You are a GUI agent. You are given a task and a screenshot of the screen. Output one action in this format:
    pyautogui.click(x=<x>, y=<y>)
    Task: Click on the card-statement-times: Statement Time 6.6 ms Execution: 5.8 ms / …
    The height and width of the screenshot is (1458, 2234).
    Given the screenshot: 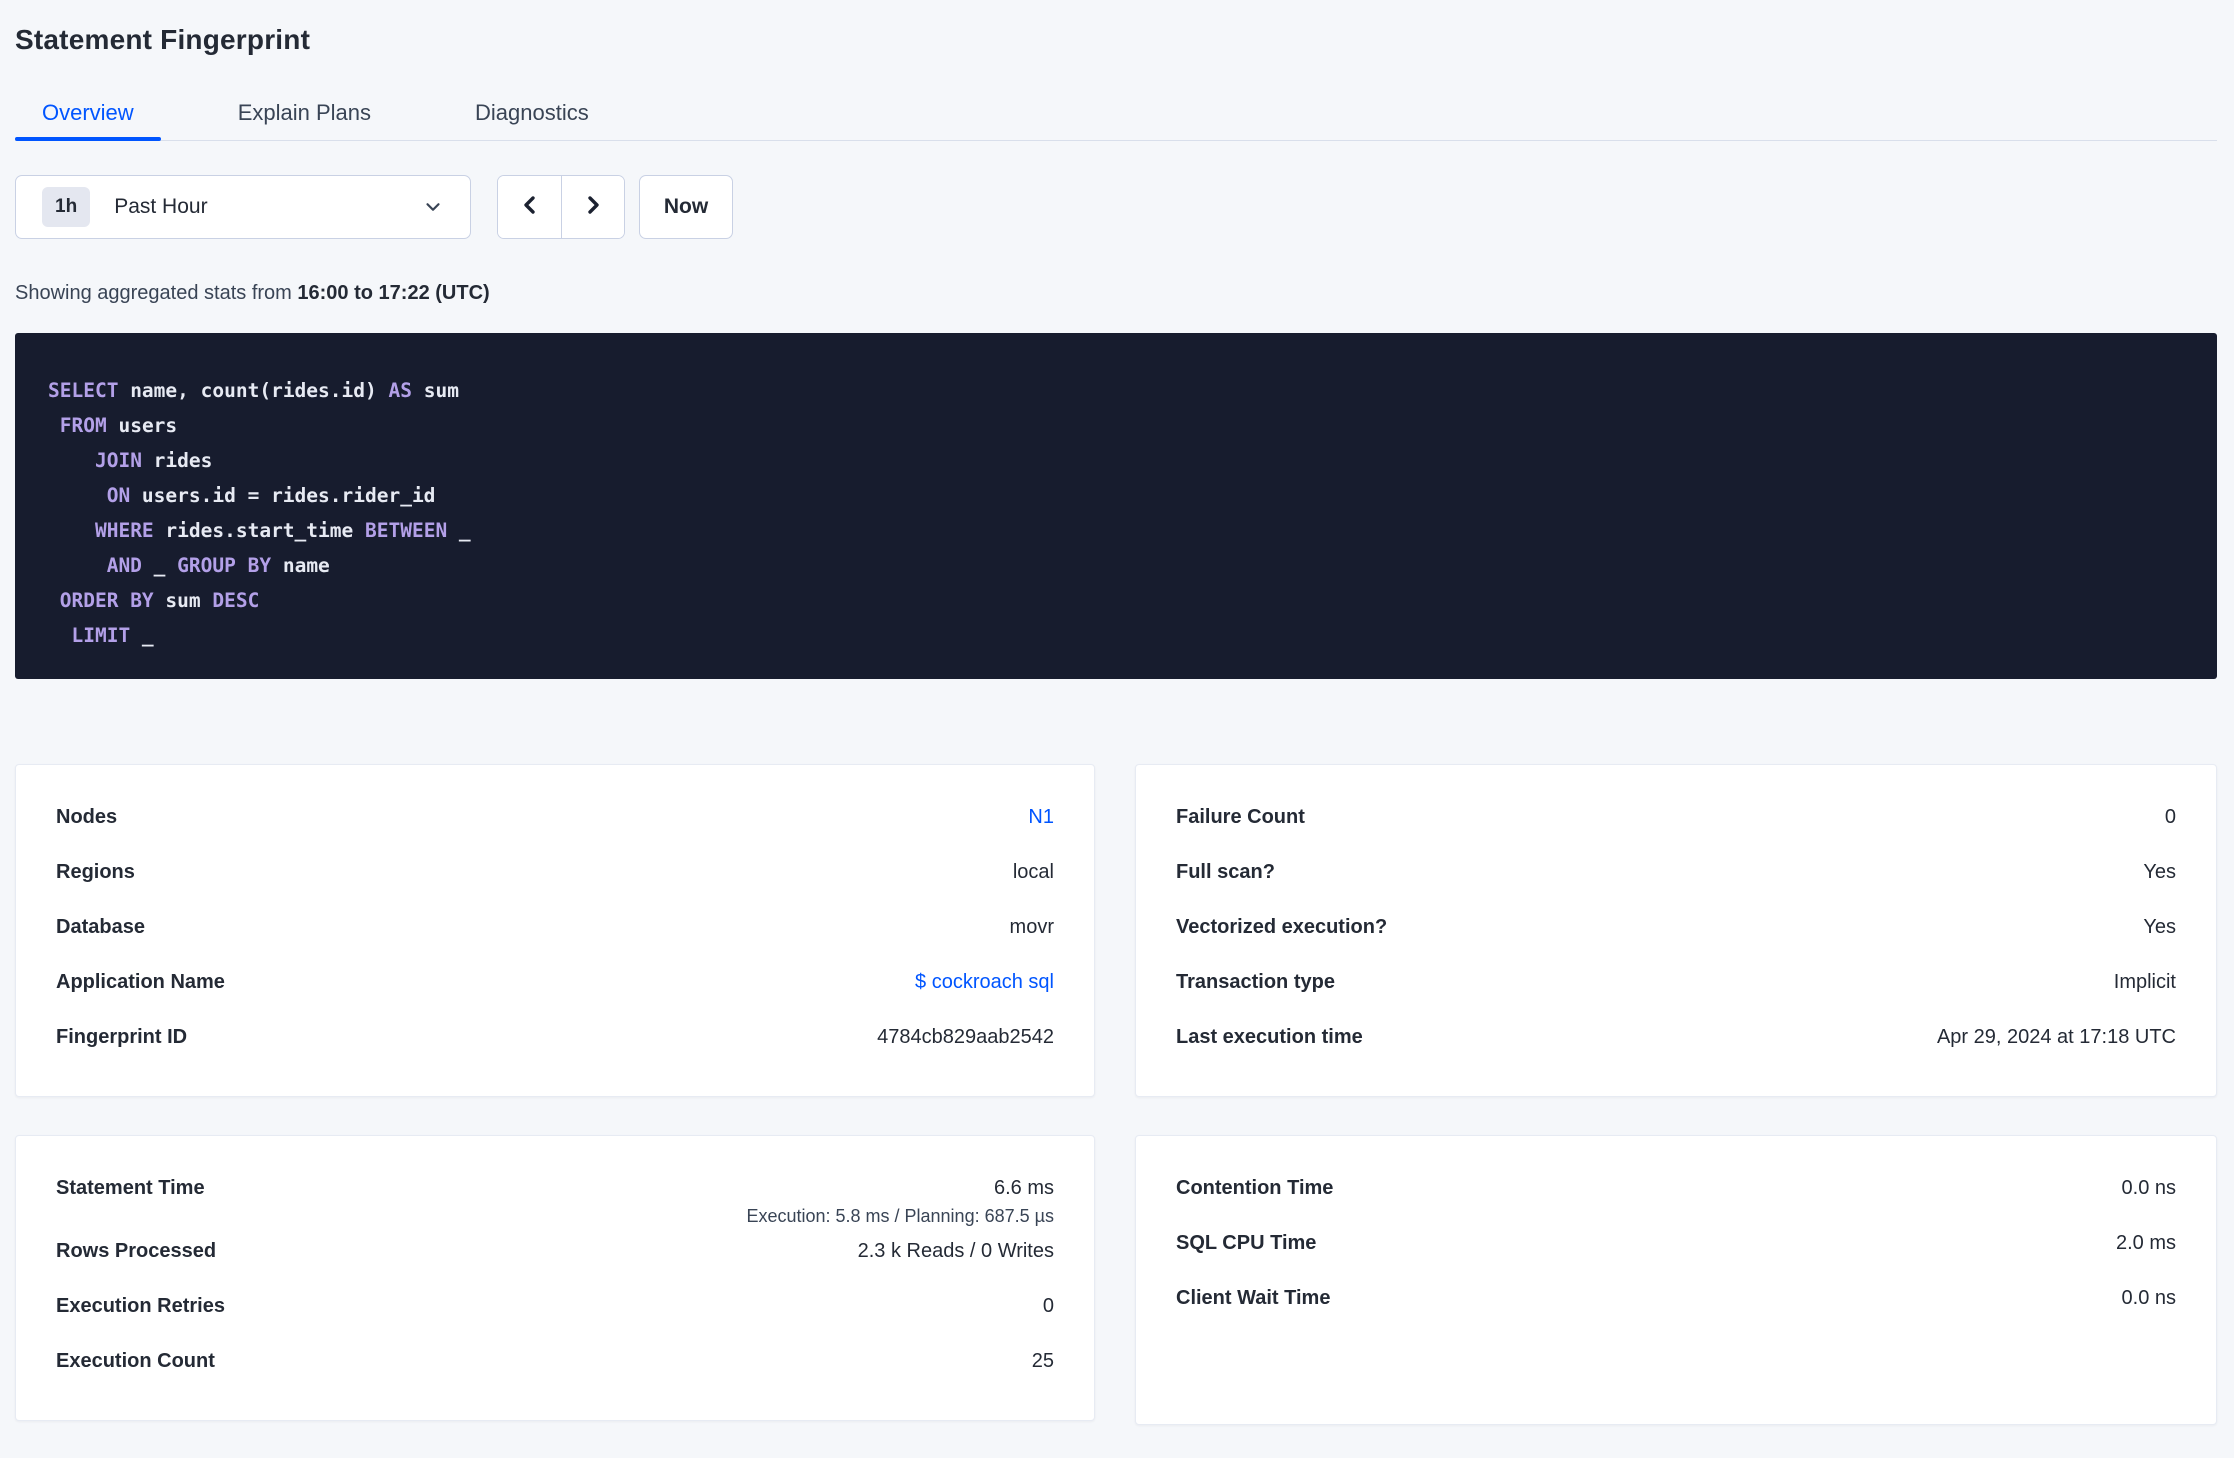 What is the action you would take?
    pyautogui.click(x=555, y=1278)
    